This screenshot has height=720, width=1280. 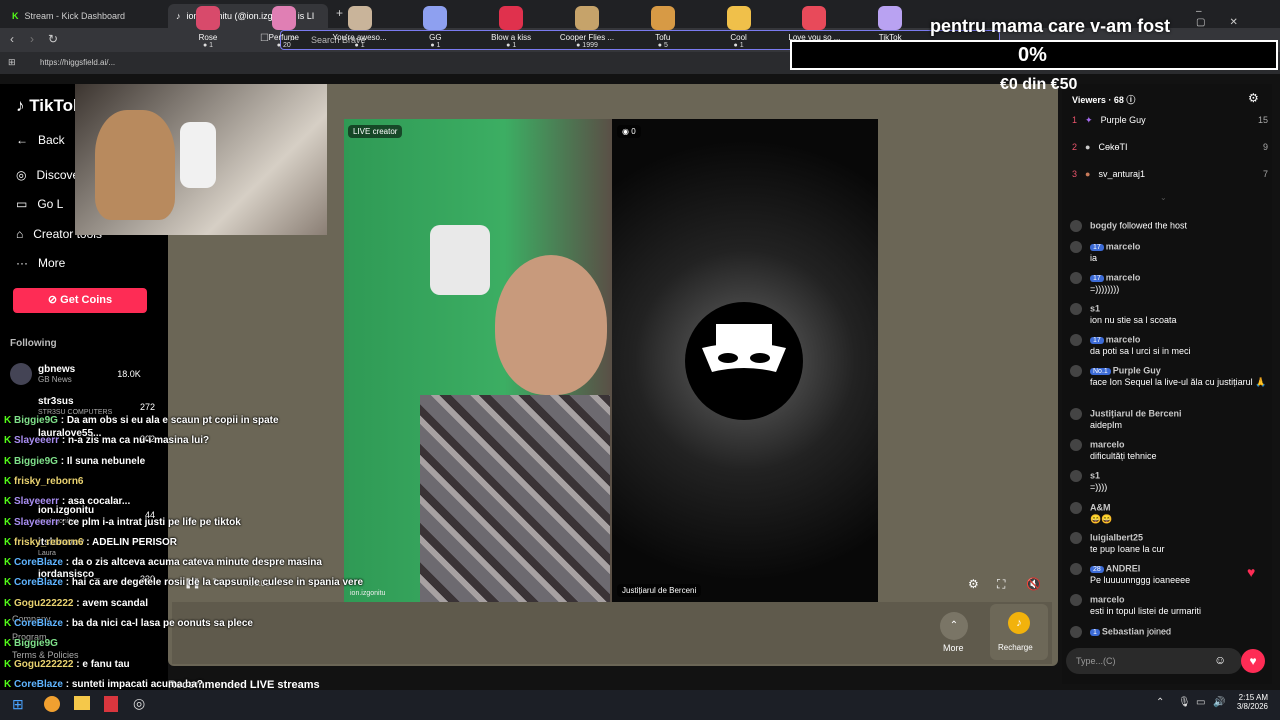 I want to click on coin-icon: ♪, so click(x=1019, y=623).